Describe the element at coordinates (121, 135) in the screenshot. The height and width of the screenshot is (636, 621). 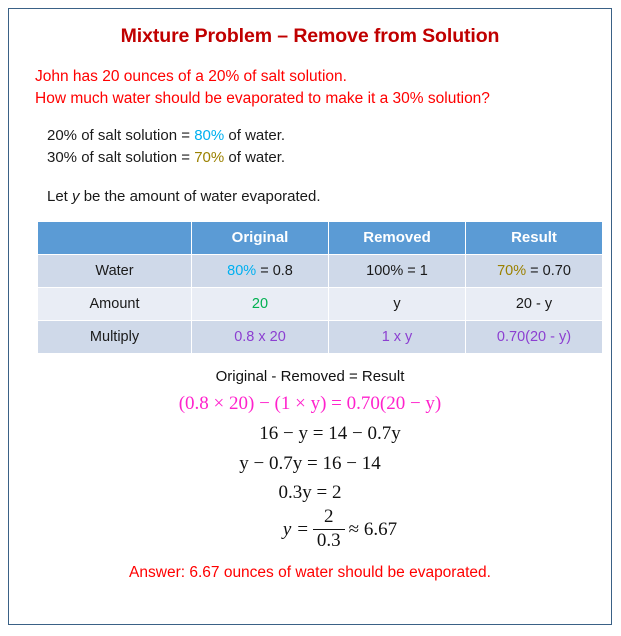
I see `percent-line-1-prefix: 20% of salt solution =` at that location.